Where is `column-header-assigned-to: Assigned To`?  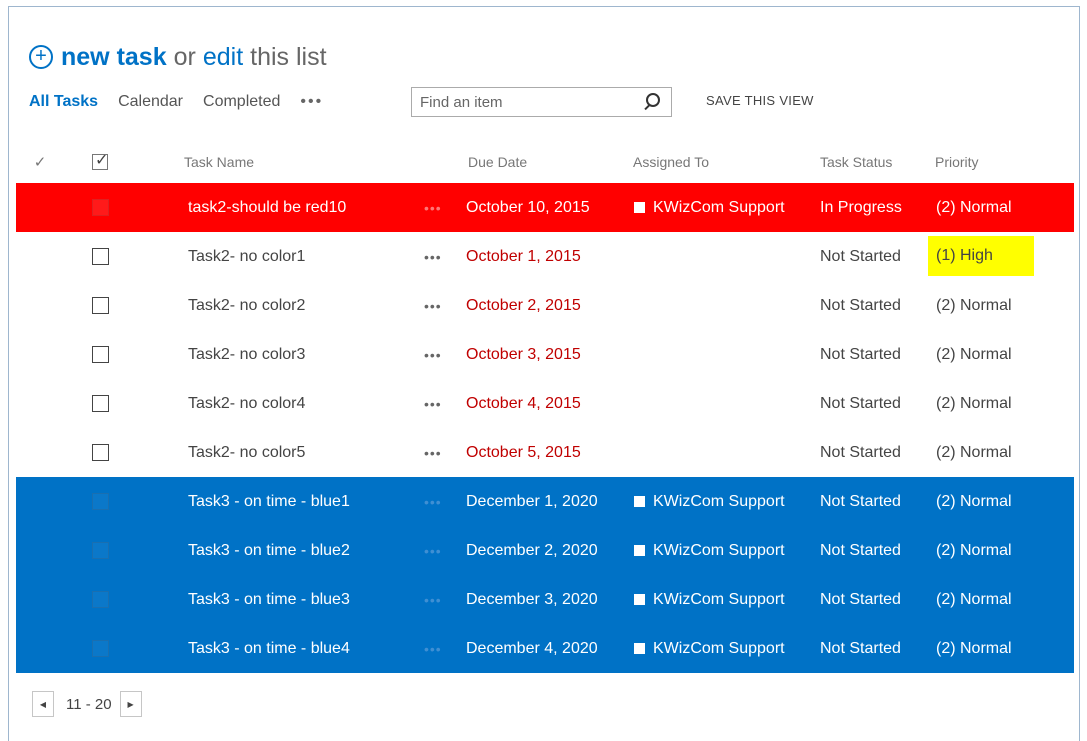
column-header-assigned-to: Assigned To is located at coordinates (671, 161).